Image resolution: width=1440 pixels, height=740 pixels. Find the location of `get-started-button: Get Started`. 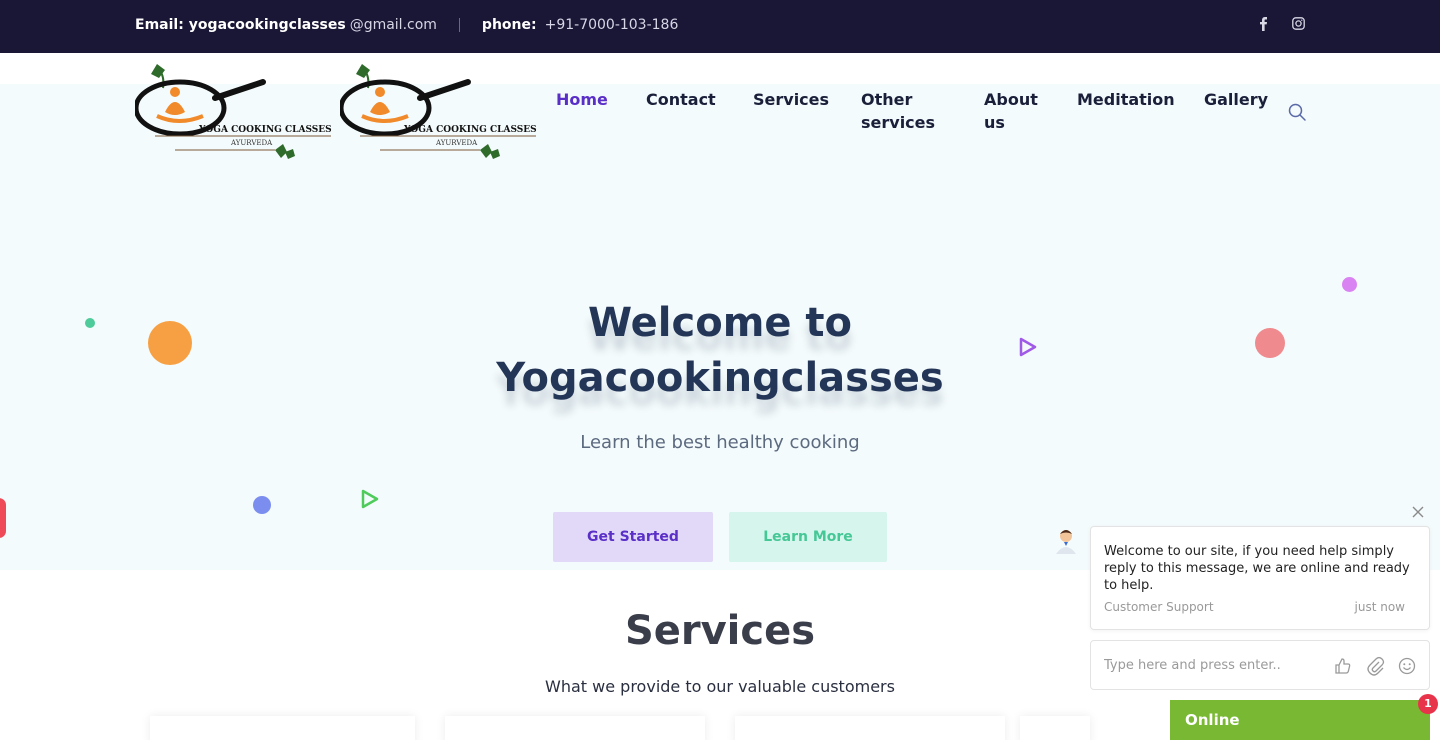

get-started-button: Get Started is located at coordinates (633, 537).